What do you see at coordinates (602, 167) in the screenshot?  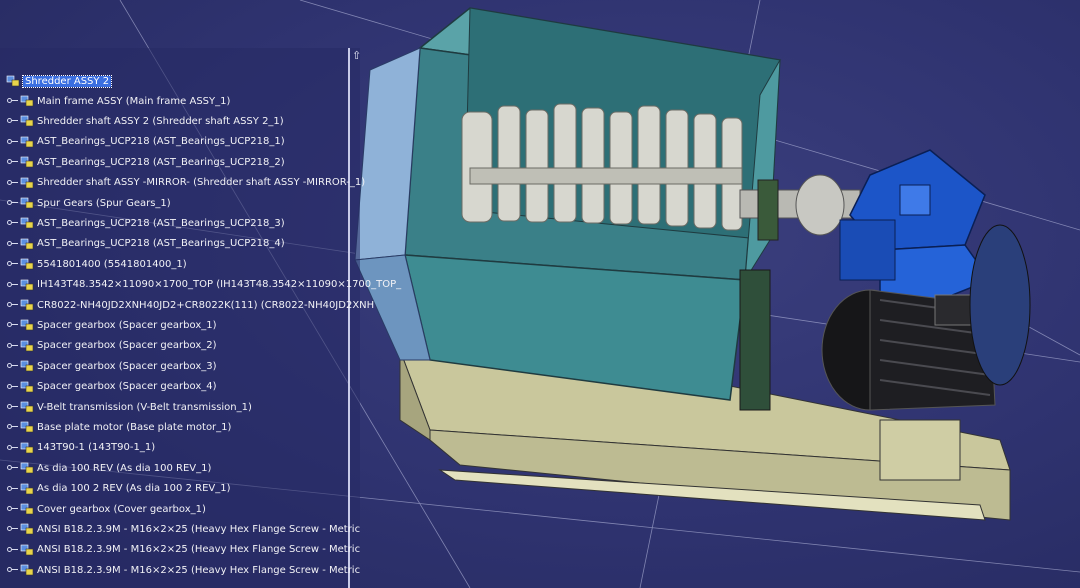 I see `shredder-blades` at bounding box center [602, 167].